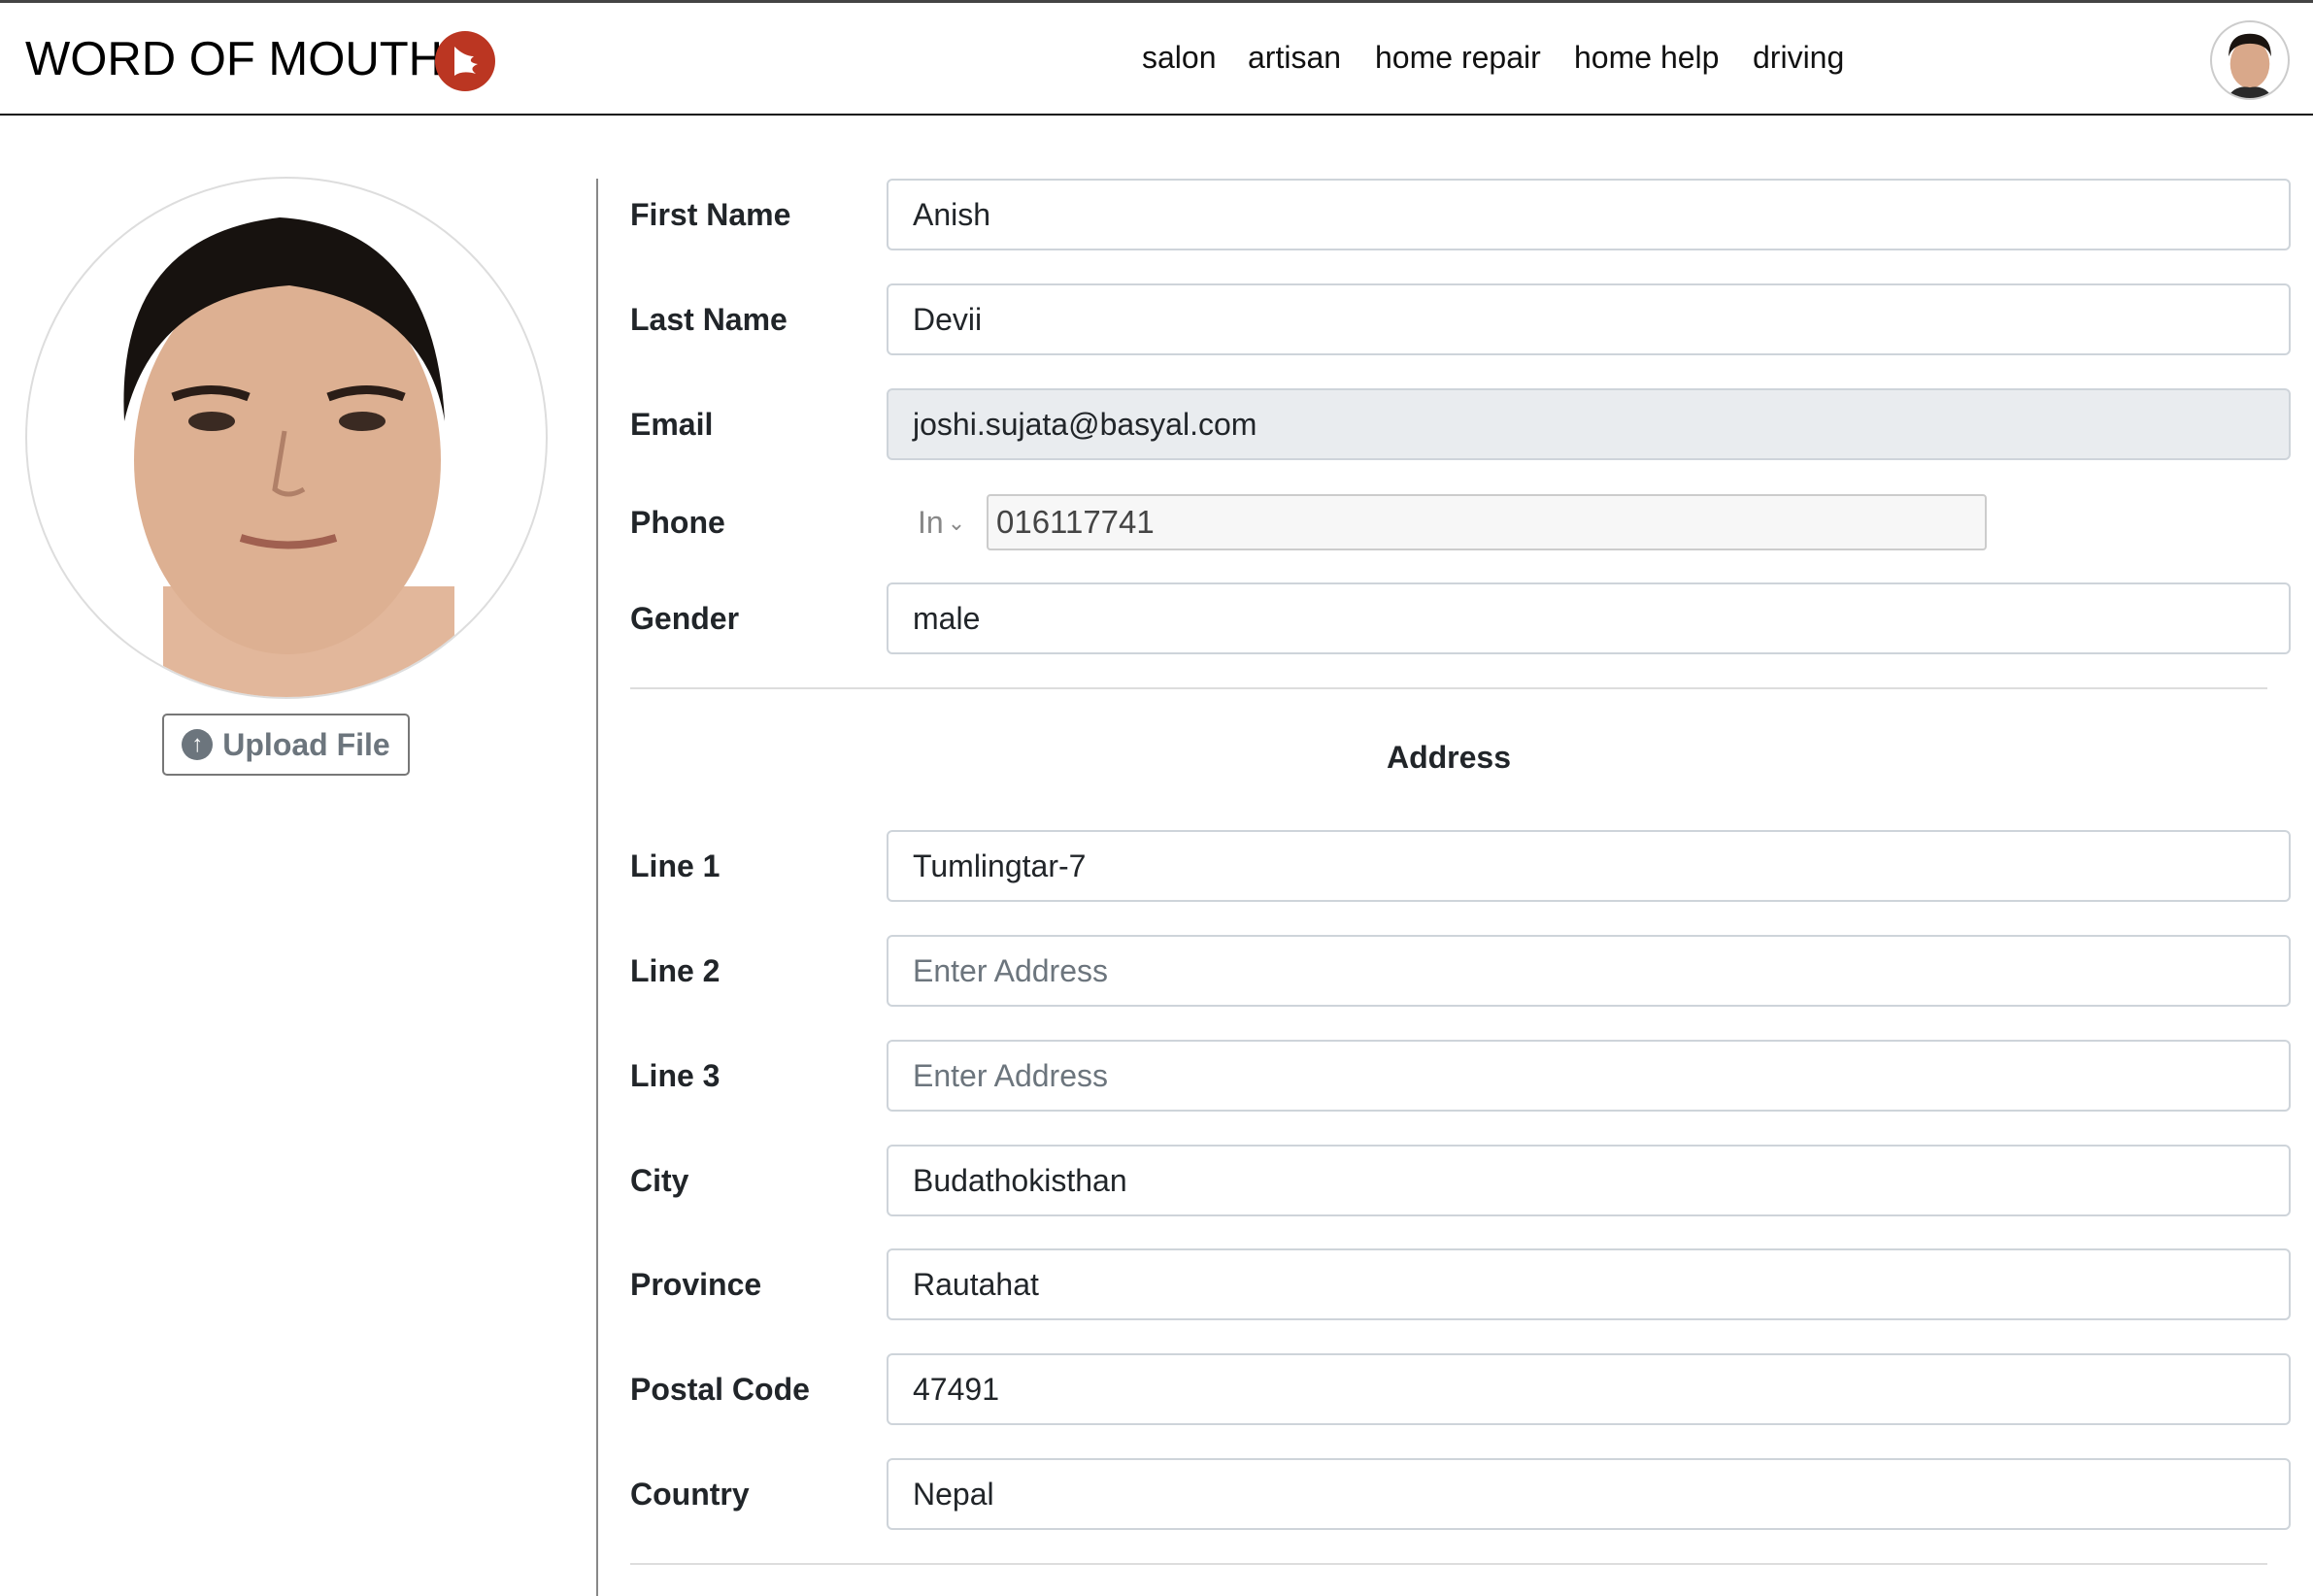 The width and height of the screenshot is (2313, 1596). What do you see at coordinates (1589, 1076) in the screenshot?
I see `line3-input: Enter Address` at bounding box center [1589, 1076].